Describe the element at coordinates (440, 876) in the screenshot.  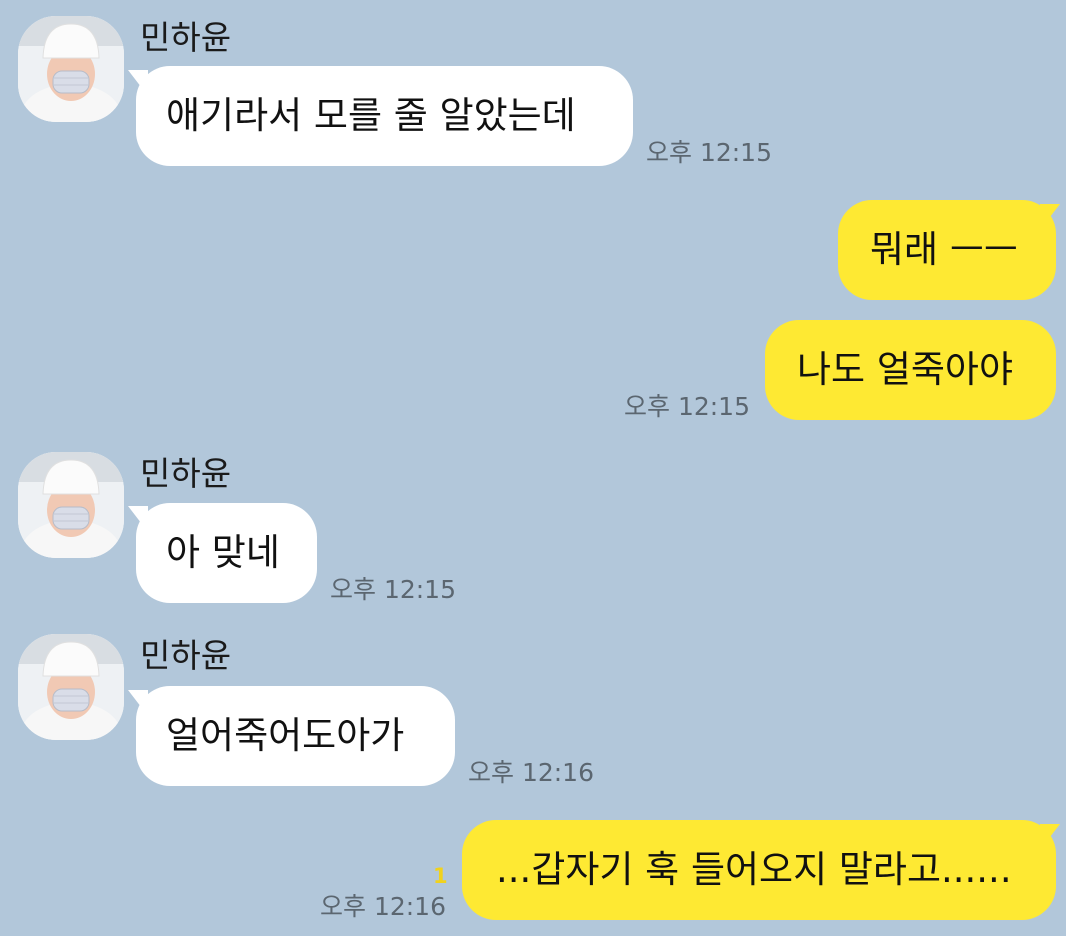
I see `unread-count: 1` at that location.